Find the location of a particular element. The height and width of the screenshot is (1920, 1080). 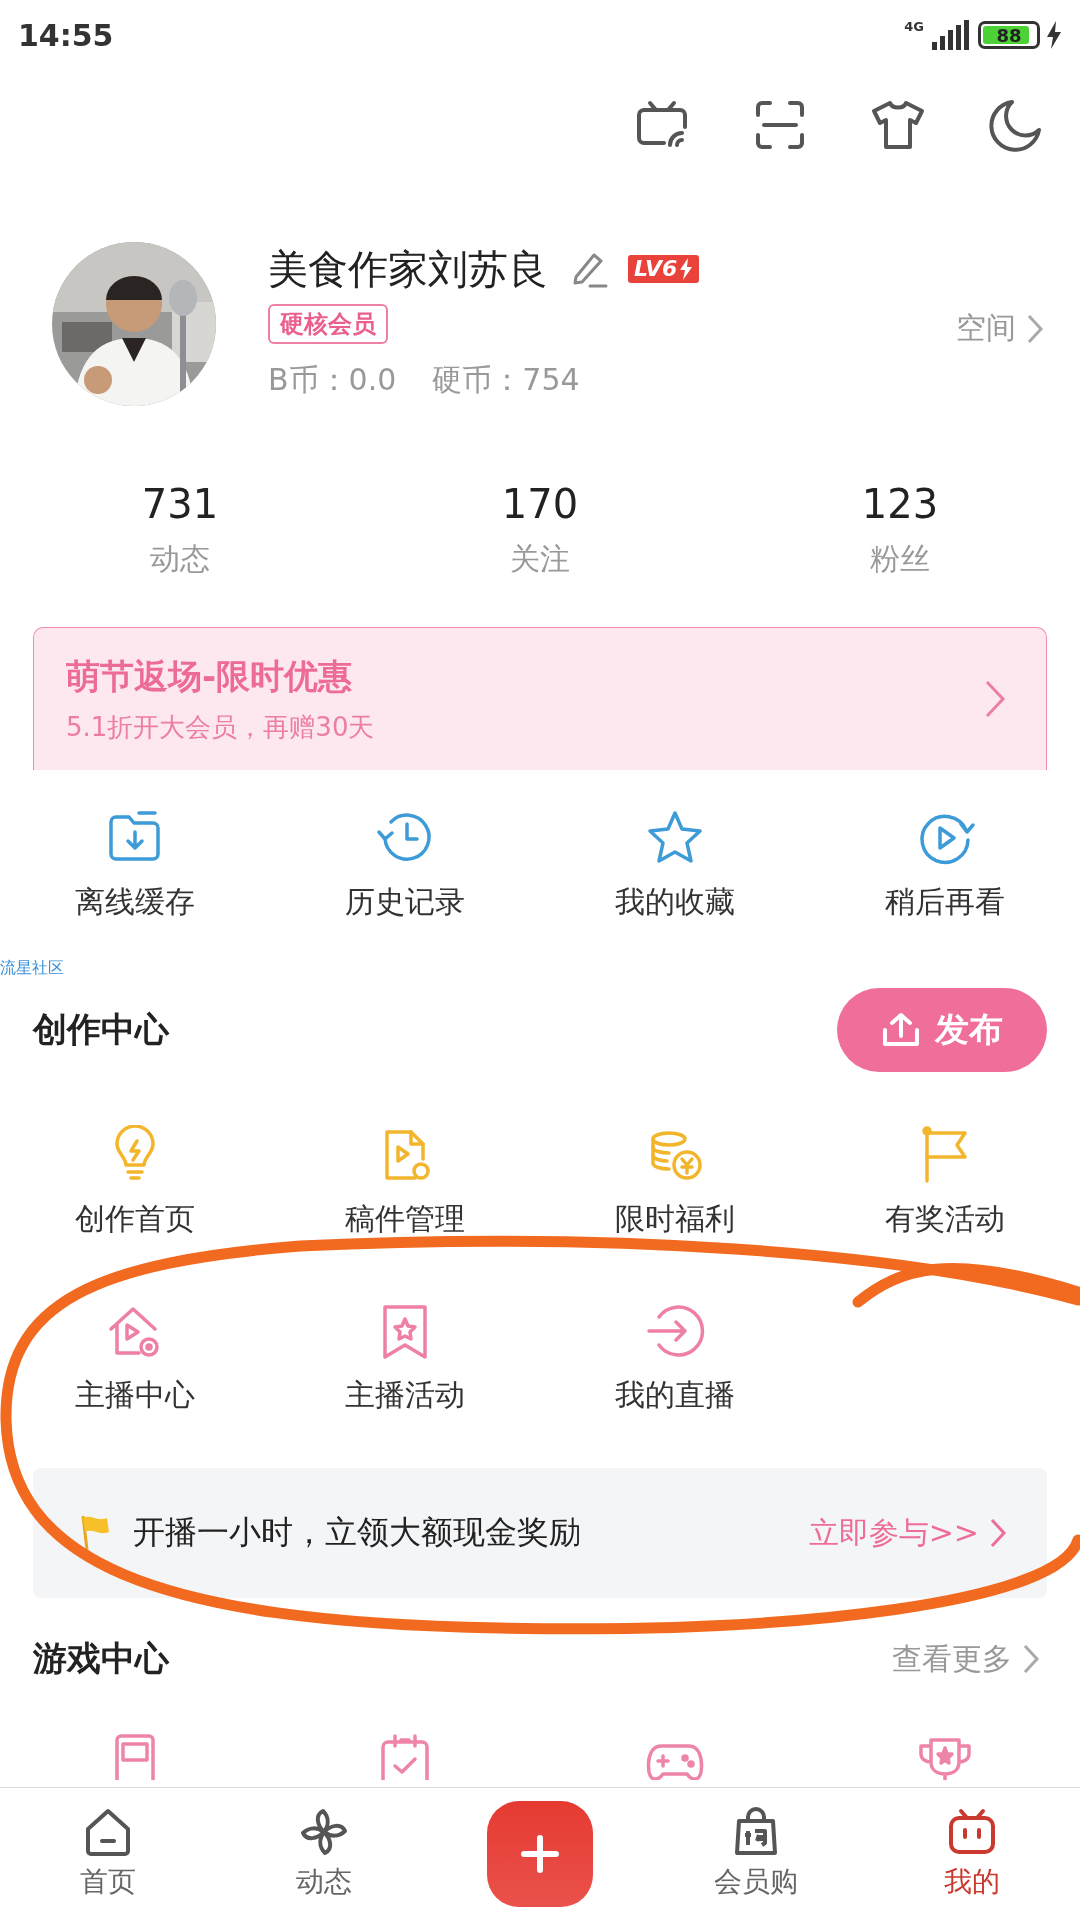

add-button is located at coordinates (540, 1854).